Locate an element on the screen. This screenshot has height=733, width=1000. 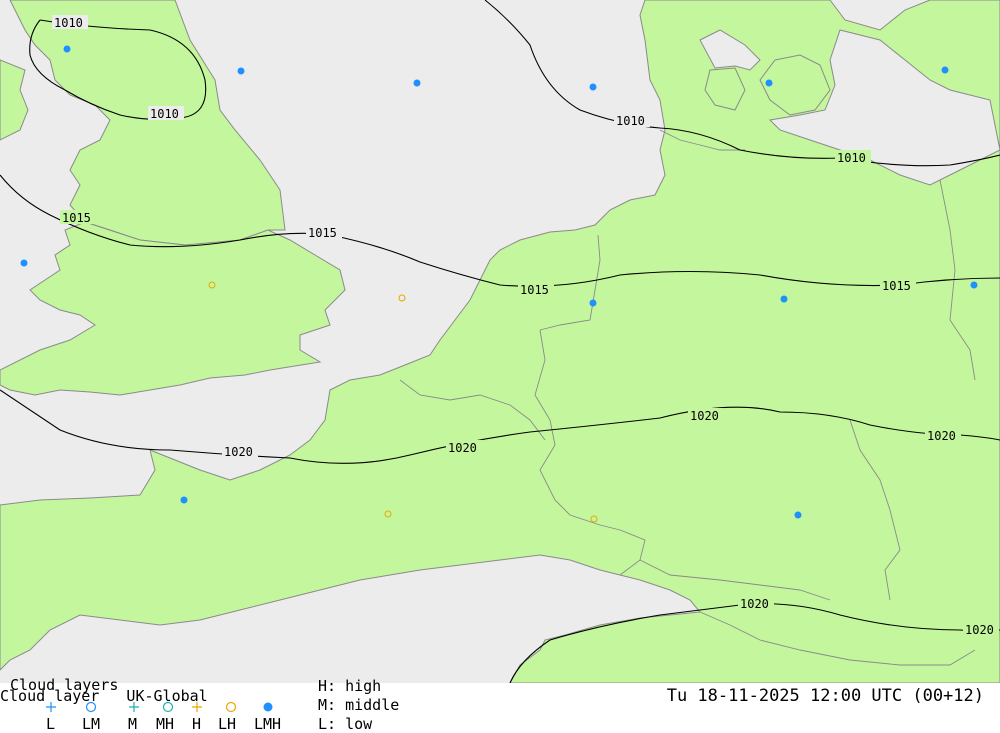
legend-symbol-label-lm: LM is located at coordinates (91, 724).